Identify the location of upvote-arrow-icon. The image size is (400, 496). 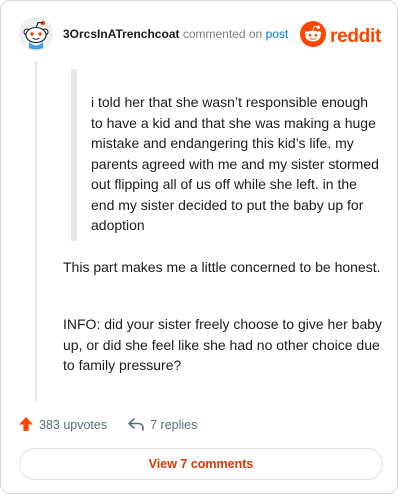
(28, 425).